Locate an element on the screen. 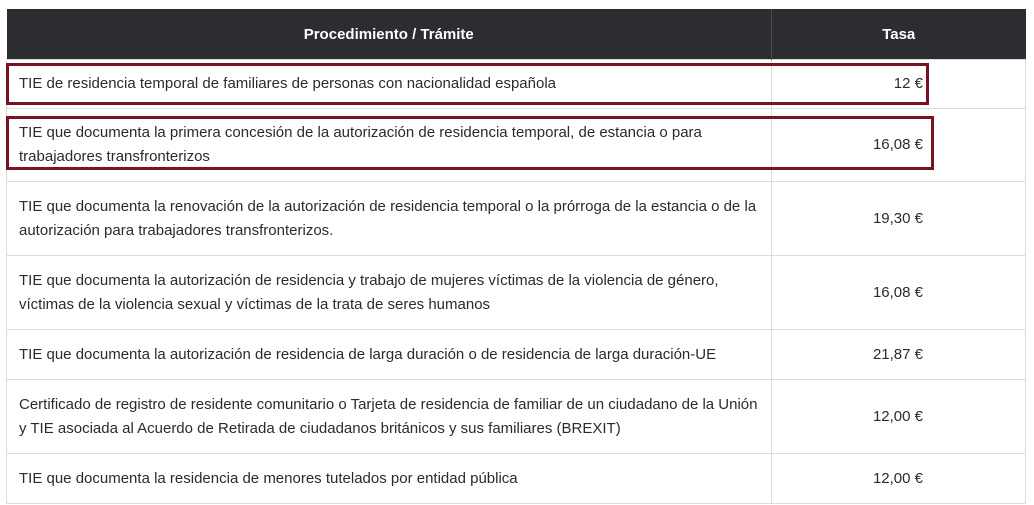  fee-cell: 19,30 € is located at coordinates (898, 218).